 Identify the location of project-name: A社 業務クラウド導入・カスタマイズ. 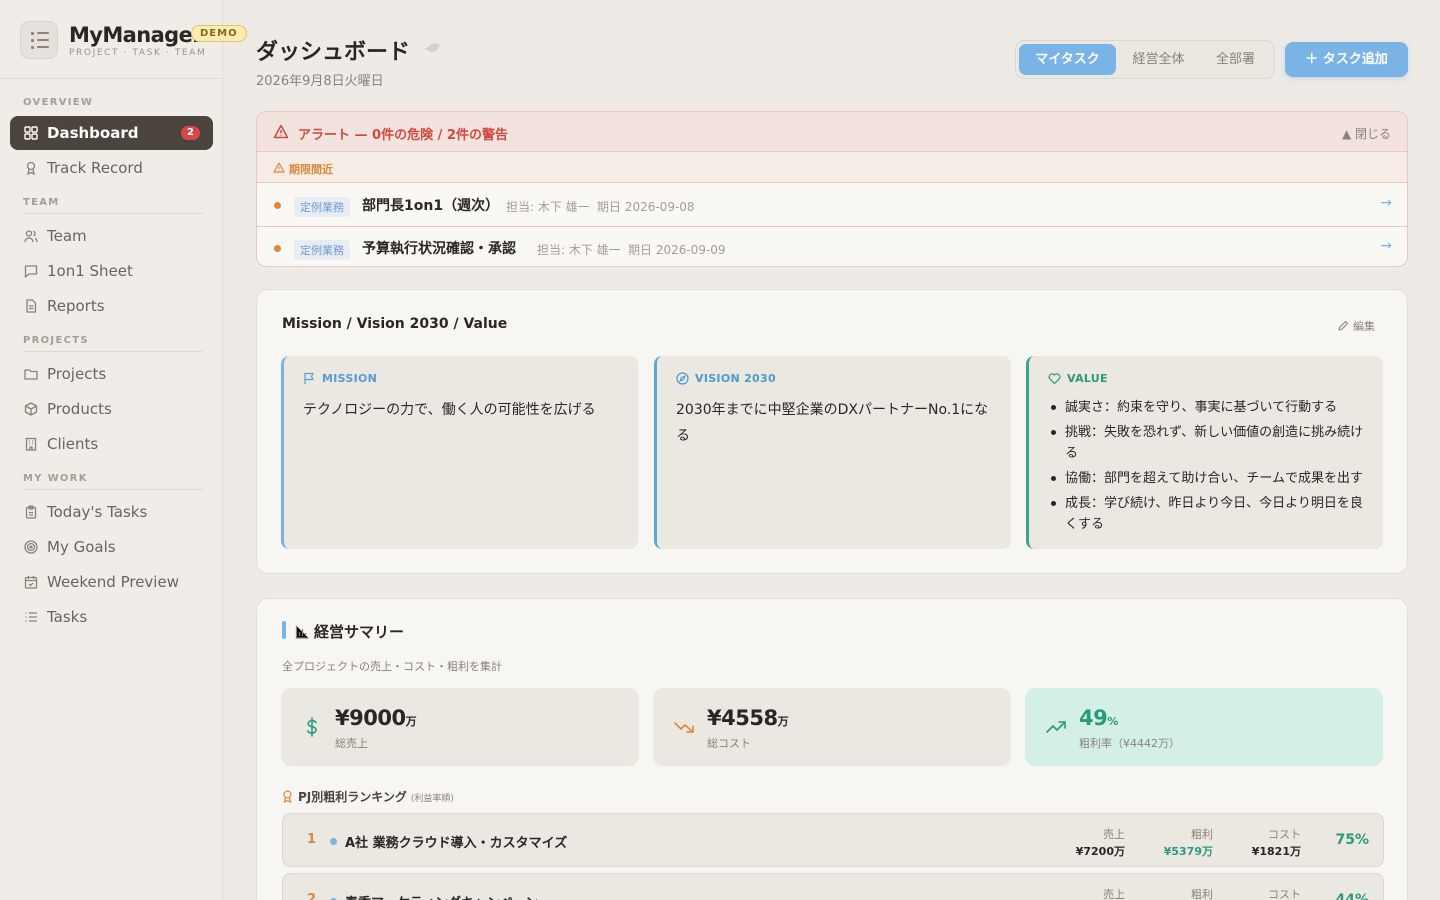
(456, 841).